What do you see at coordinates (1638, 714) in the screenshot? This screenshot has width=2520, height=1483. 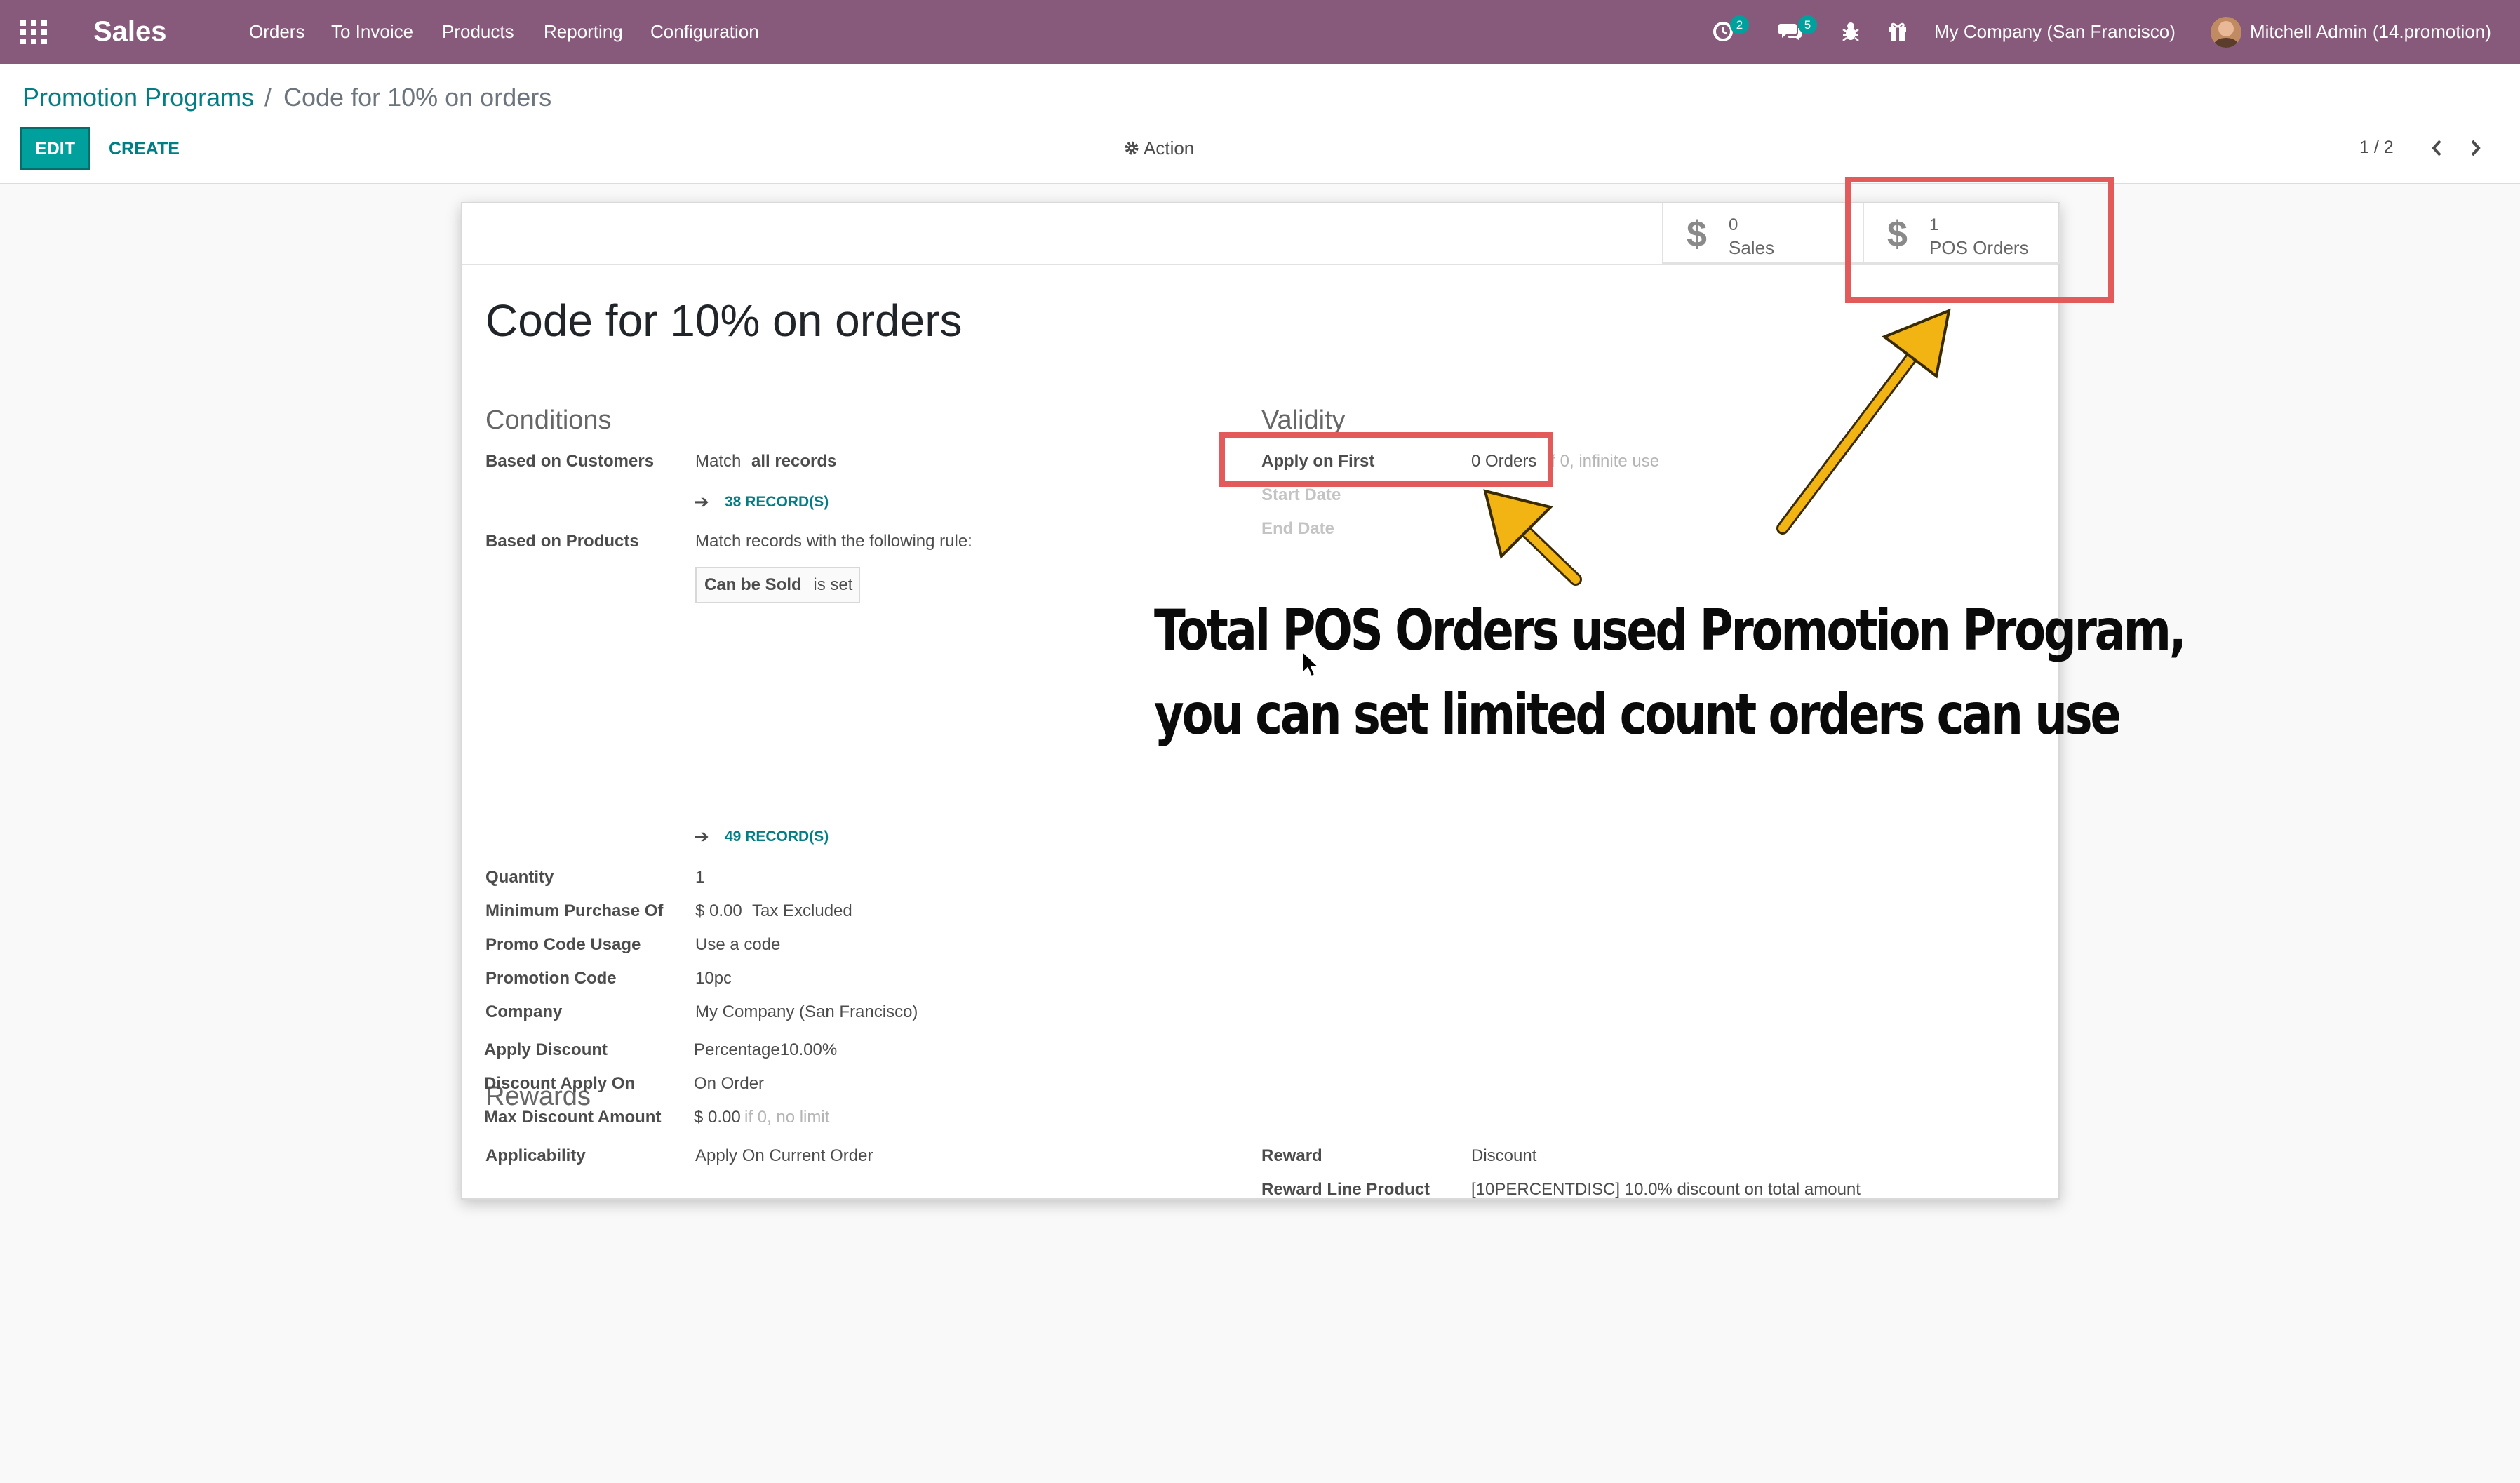 I see `annotation-caption-line2: you can set limited count orders can use` at bounding box center [1638, 714].